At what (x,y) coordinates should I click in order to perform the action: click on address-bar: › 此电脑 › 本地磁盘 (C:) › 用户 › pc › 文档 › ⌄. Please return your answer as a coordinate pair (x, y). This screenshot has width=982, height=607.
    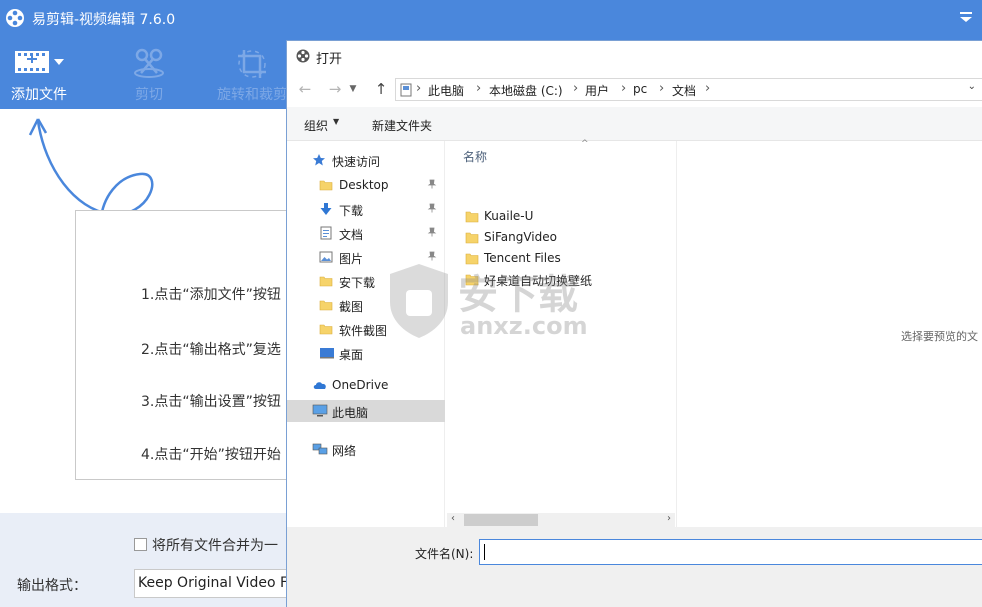
    Looking at the image, I should click on (688, 89).